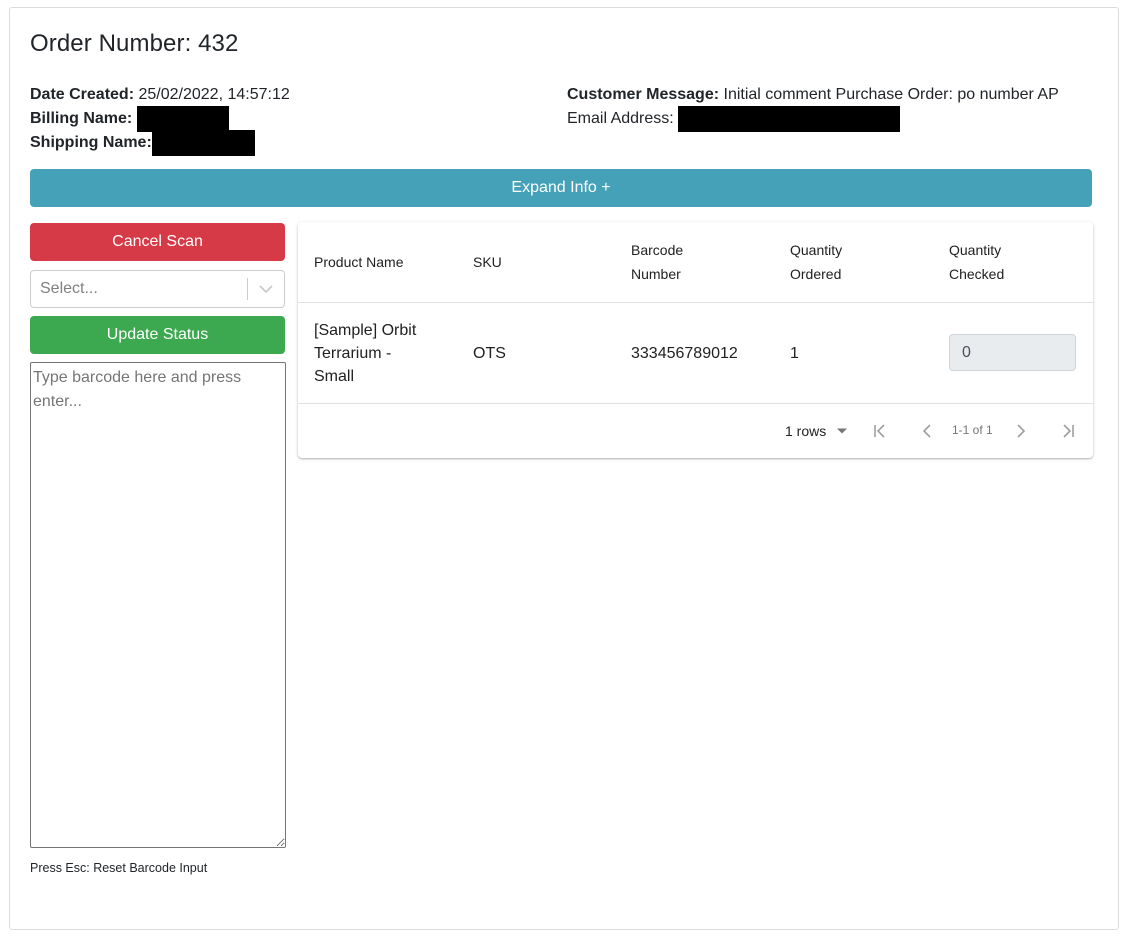 Image resolution: width=1128 pixels, height=937 pixels. Describe the element at coordinates (487, 262) in the screenshot. I see `header-sku: SKU` at that location.